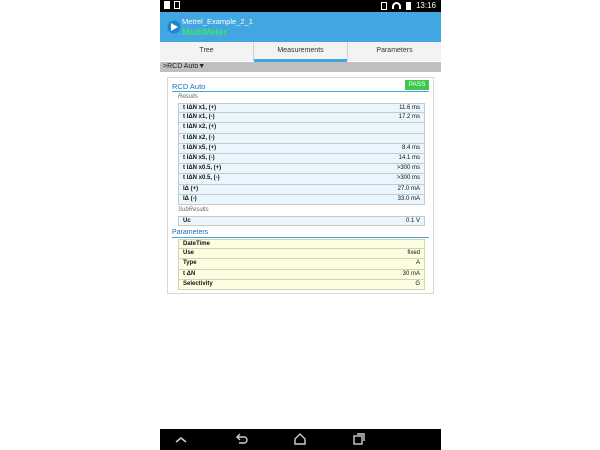 This screenshot has width=600, height=450. Describe the element at coordinates (167, 5) in the screenshot. I see `notification-icon` at that location.